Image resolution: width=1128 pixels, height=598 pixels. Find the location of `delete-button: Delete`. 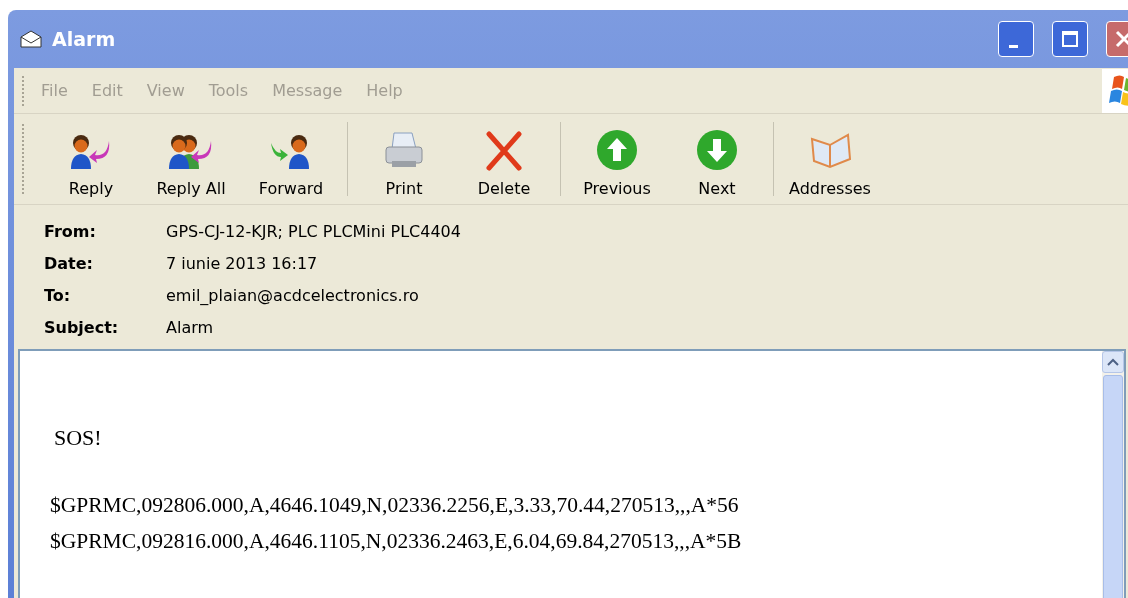

delete-button: Delete is located at coordinates (504, 159).